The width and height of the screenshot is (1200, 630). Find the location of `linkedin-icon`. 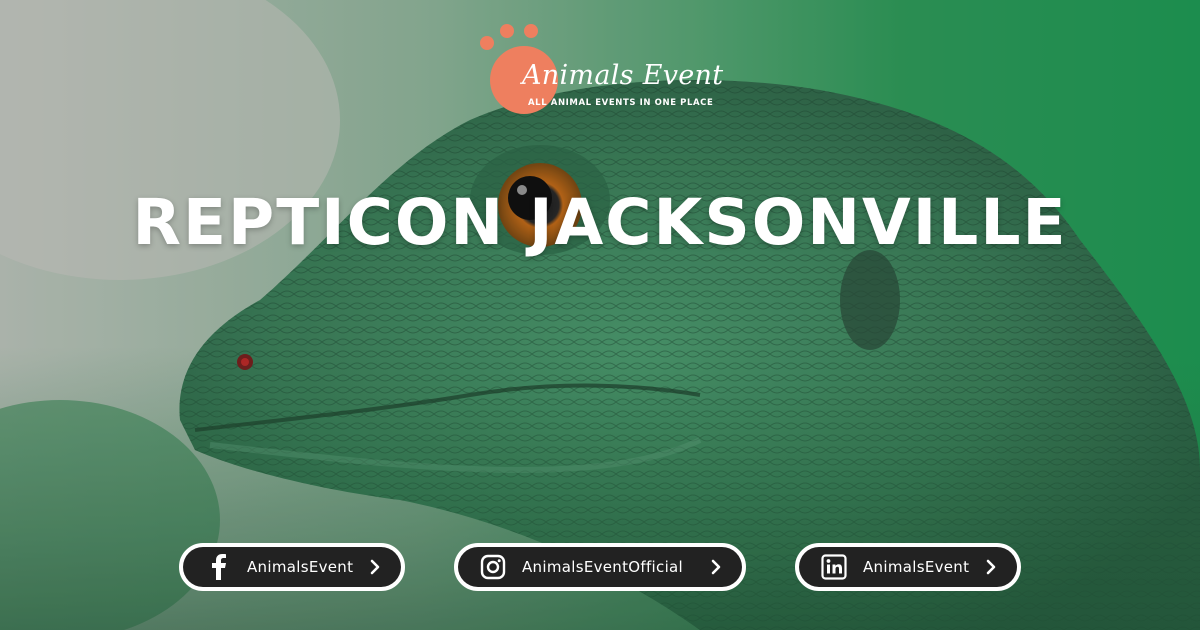

linkedin-icon is located at coordinates (834, 567).